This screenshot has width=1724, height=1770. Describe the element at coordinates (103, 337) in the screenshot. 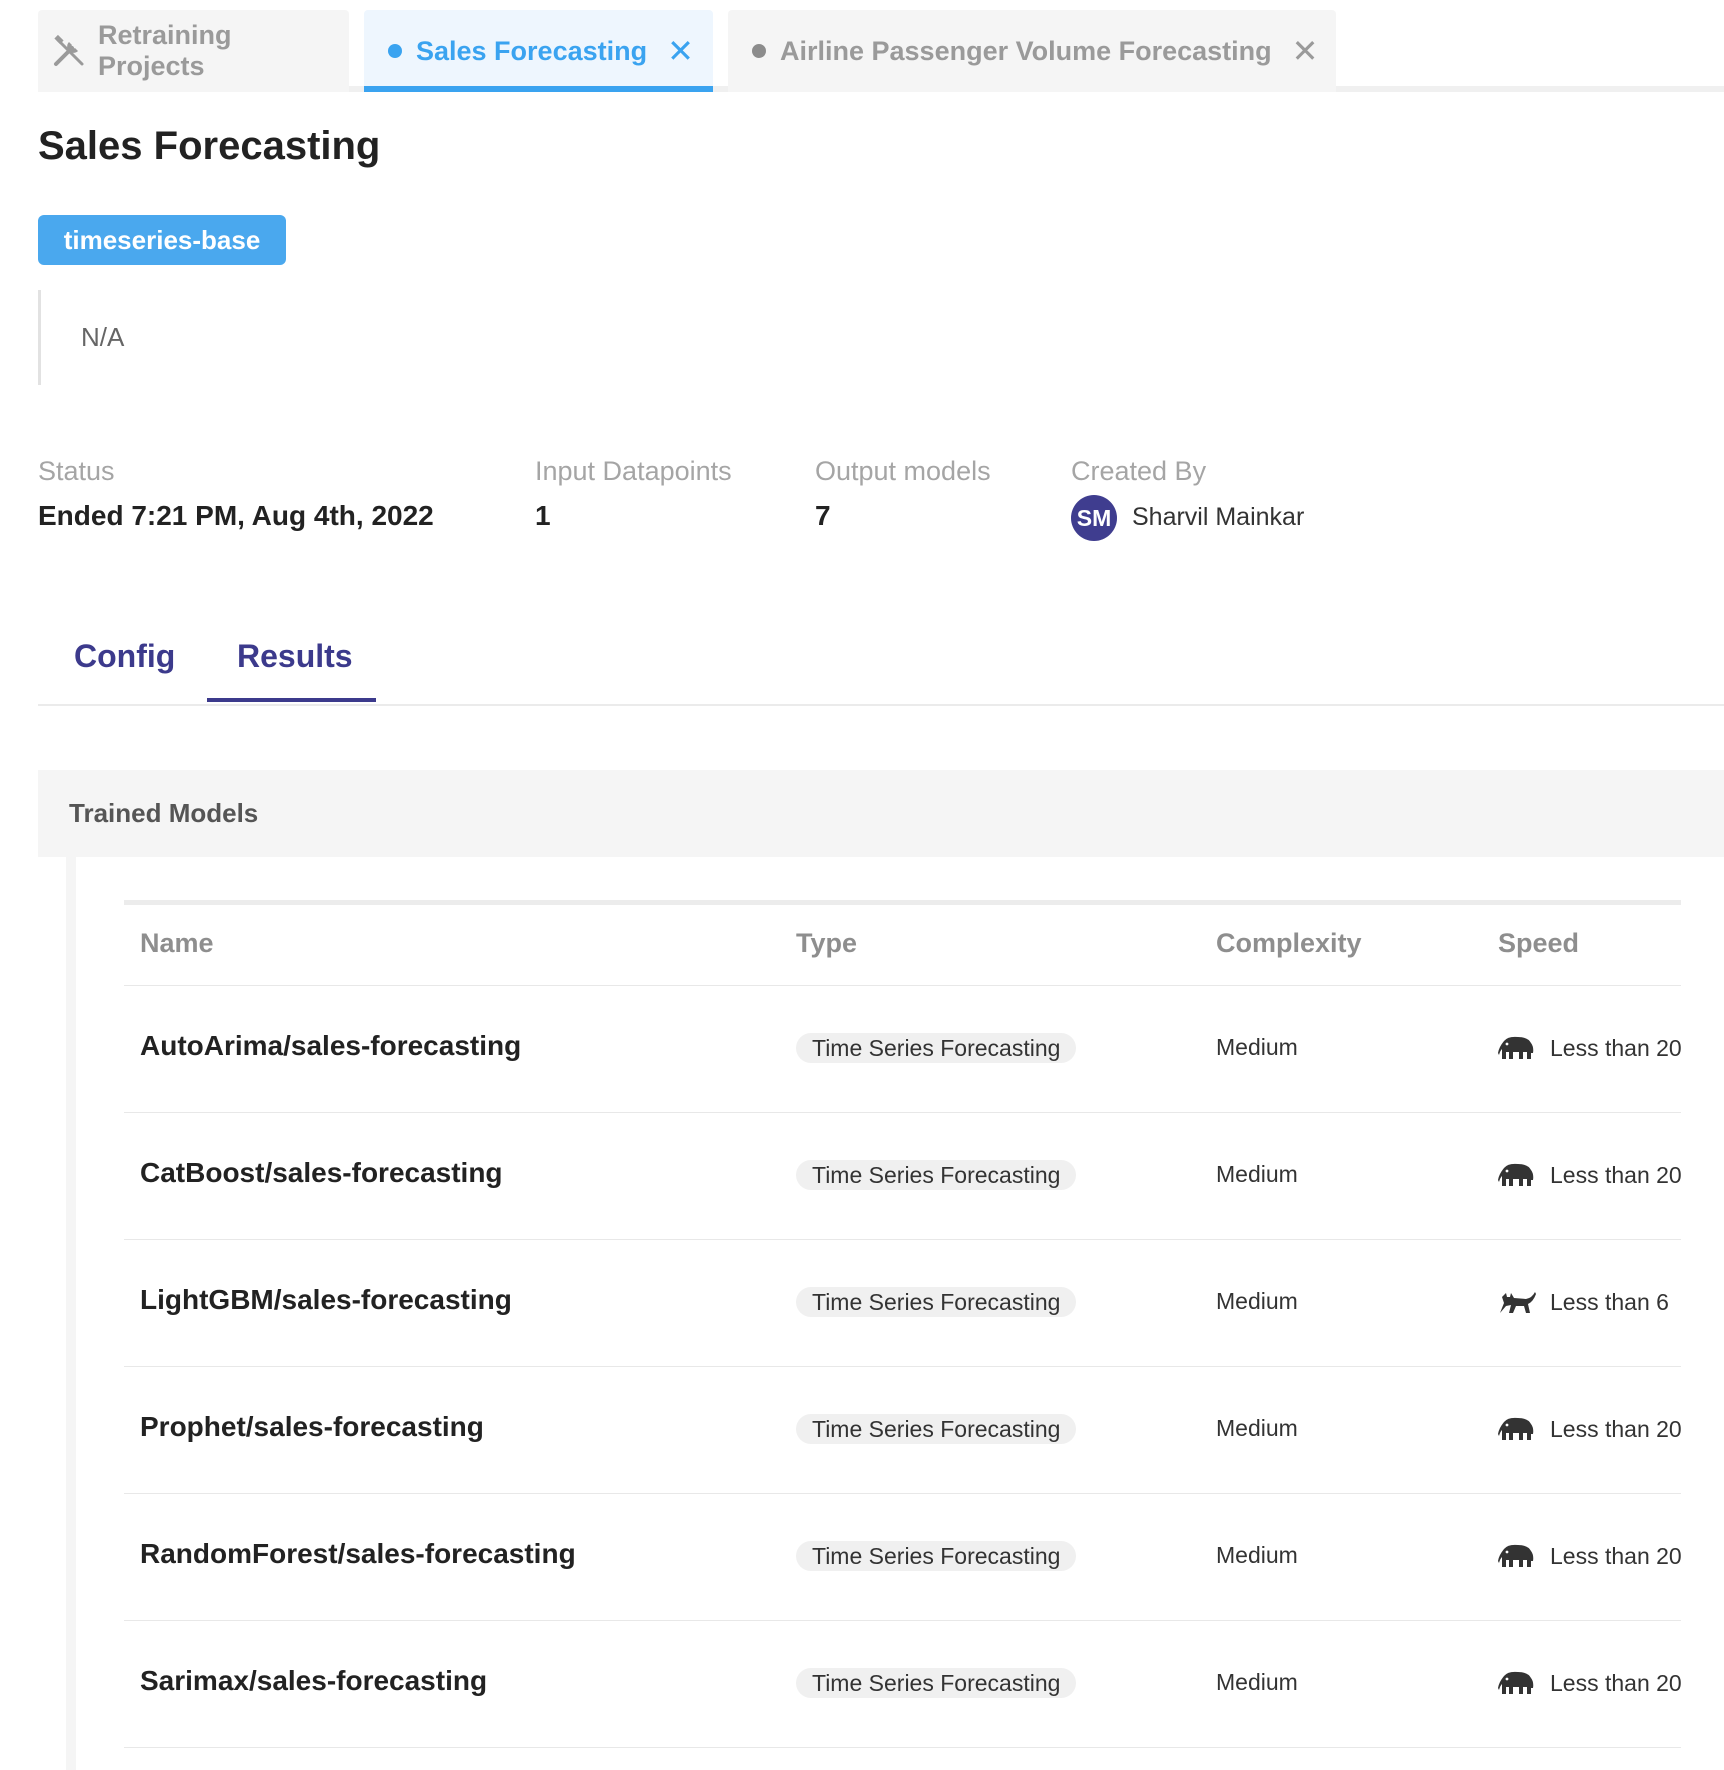

I see `description-text: N/A` at that location.